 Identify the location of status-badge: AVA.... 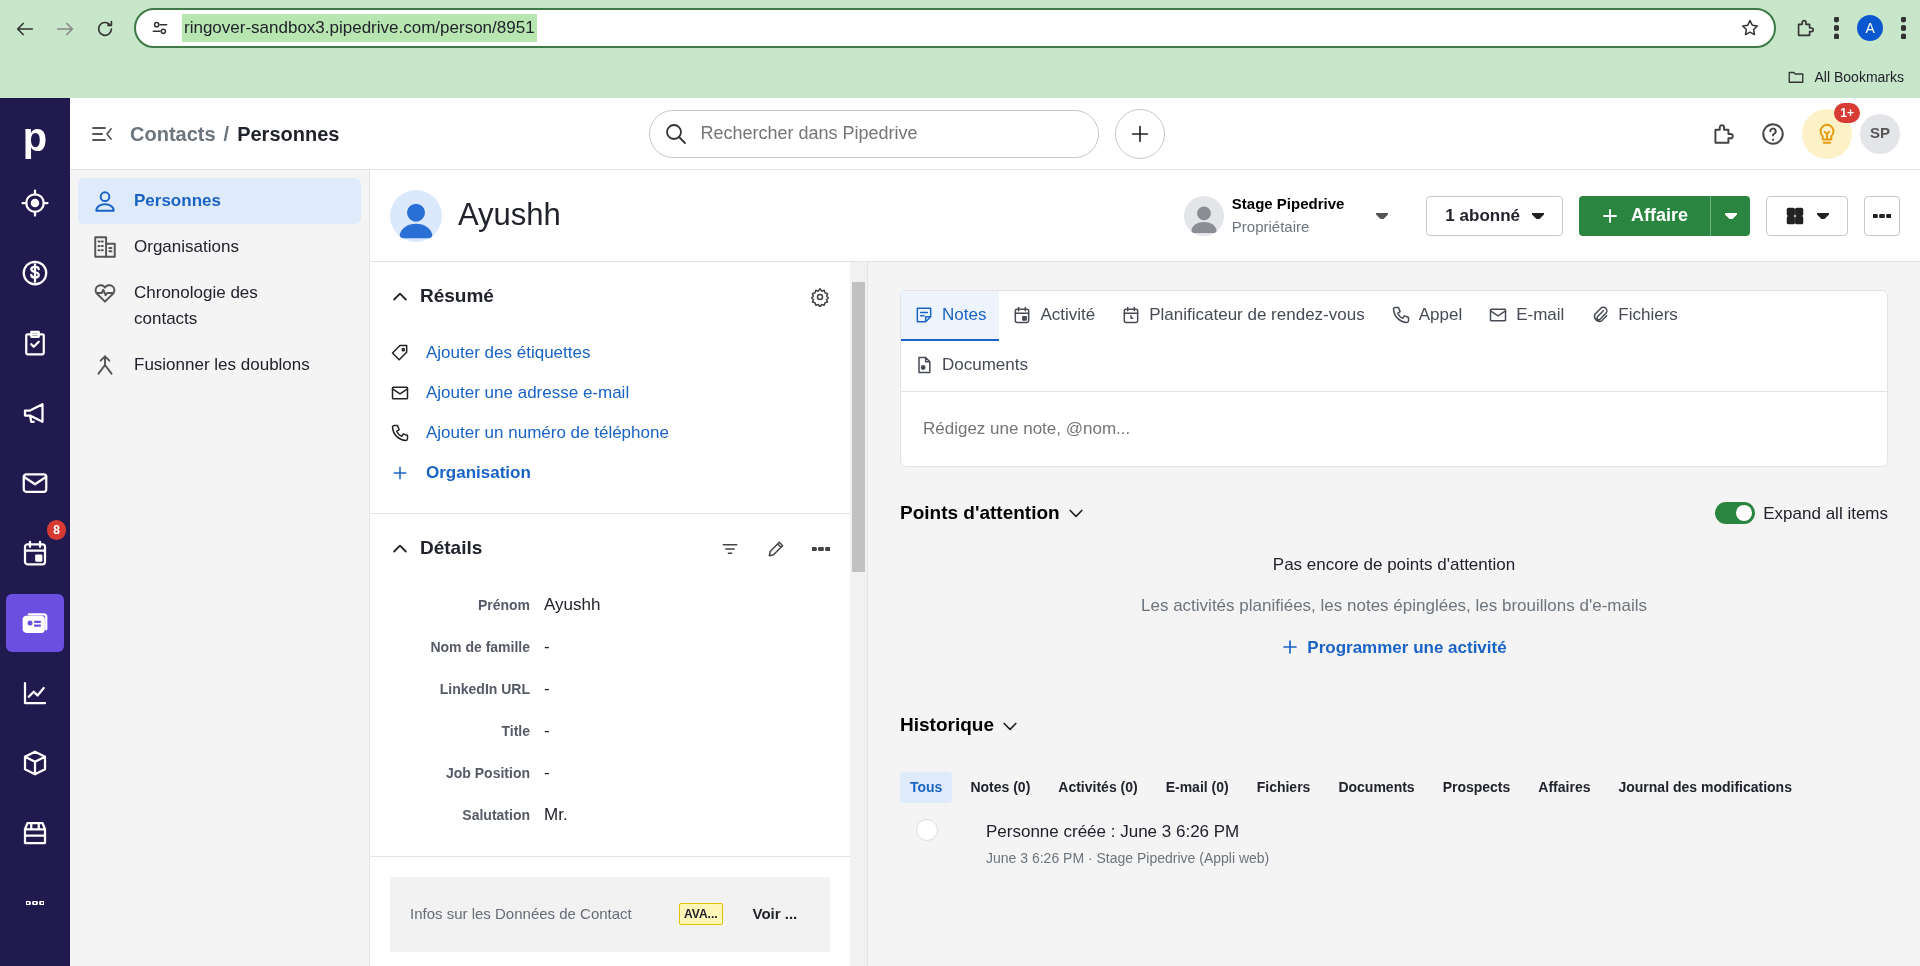
(701, 914).